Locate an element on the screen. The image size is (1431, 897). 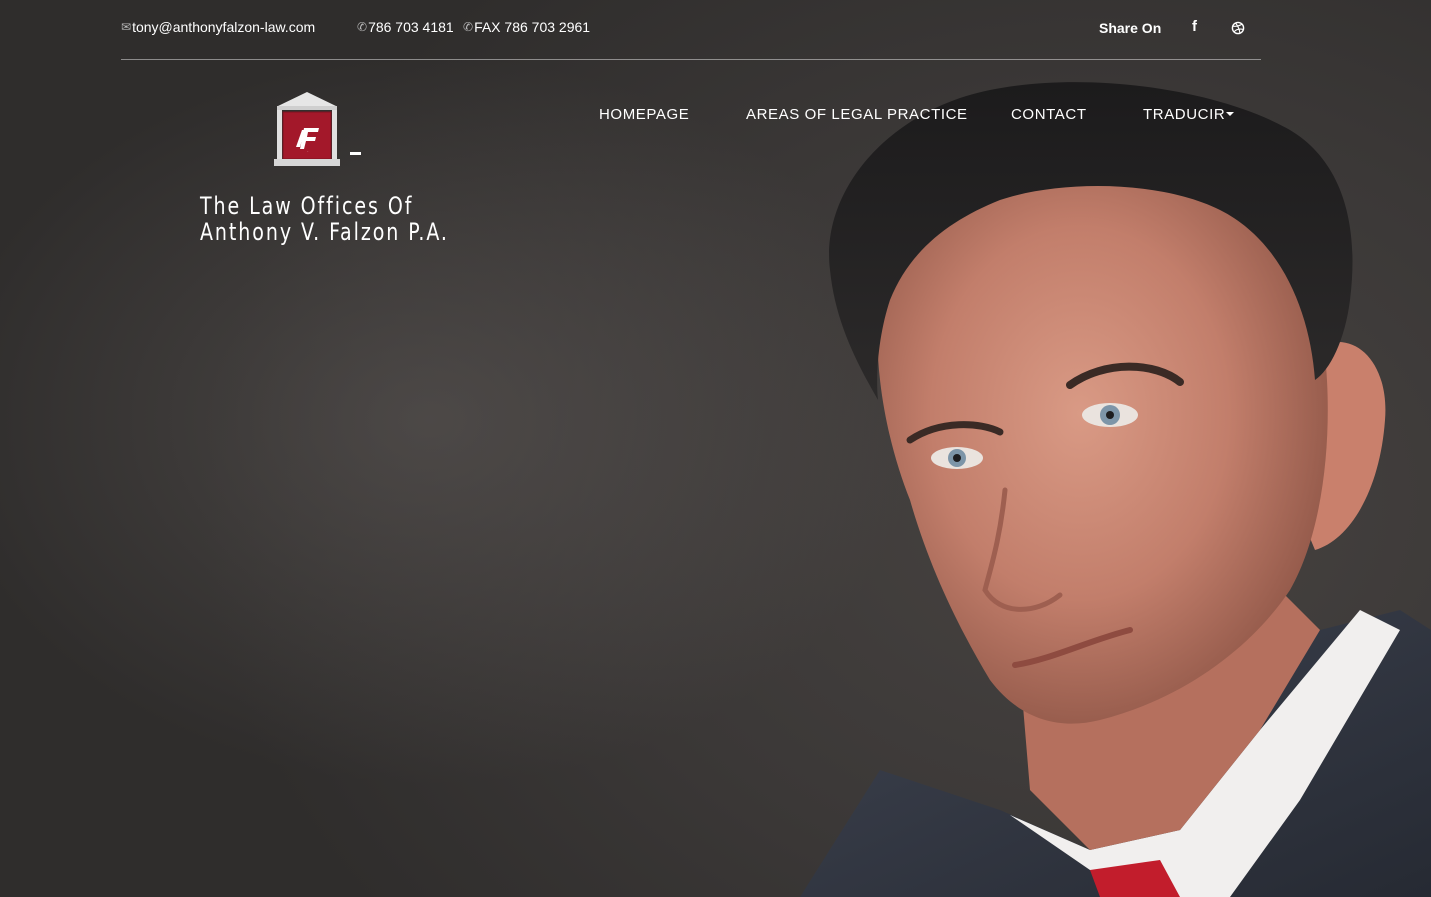
email-contact: ✉ tony@anthonyfalzon-law.com is located at coordinates (218, 27).